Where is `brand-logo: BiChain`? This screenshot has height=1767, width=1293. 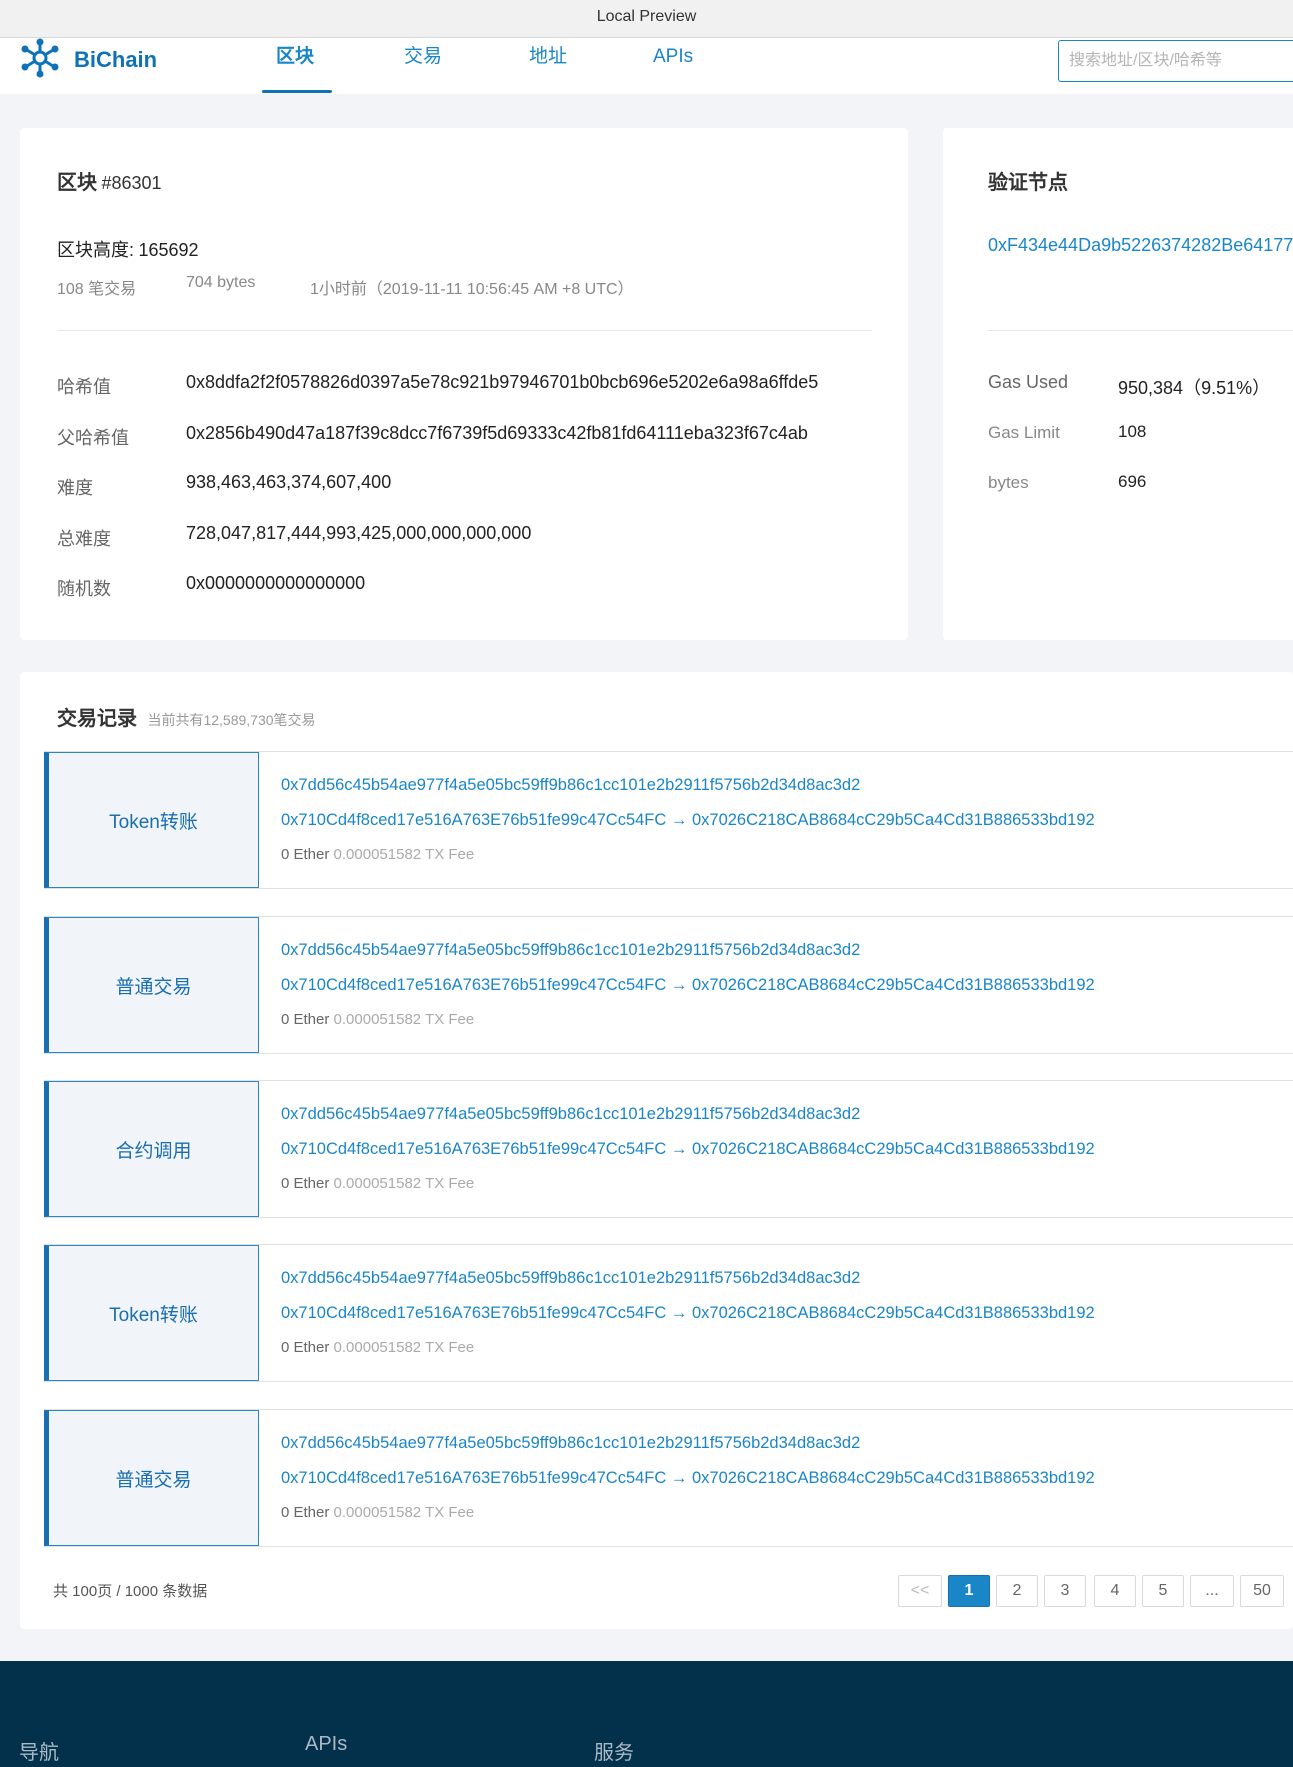
brand-logo: BiChain is located at coordinates (89, 60).